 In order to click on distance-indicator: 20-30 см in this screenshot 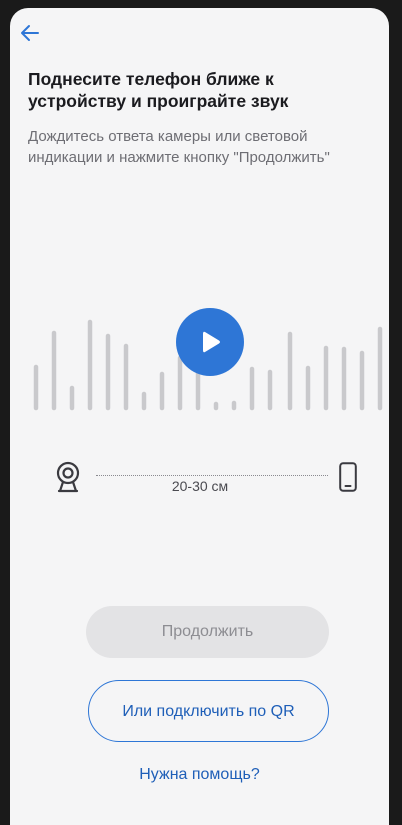, I will do `click(199, 478)`.